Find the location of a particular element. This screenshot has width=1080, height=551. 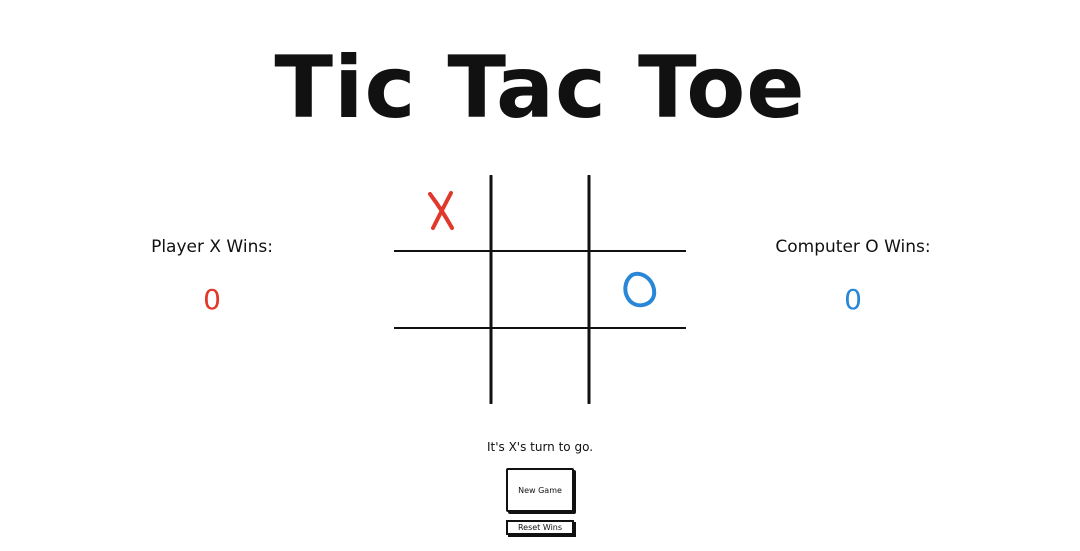

page-title: Tic Tac Toe is located at coordinates (540, 88).